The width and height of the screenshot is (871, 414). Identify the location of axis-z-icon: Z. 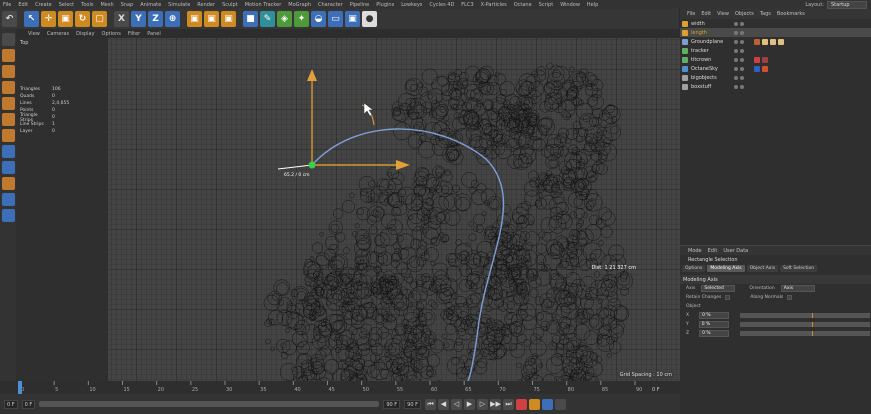
(155, 19).